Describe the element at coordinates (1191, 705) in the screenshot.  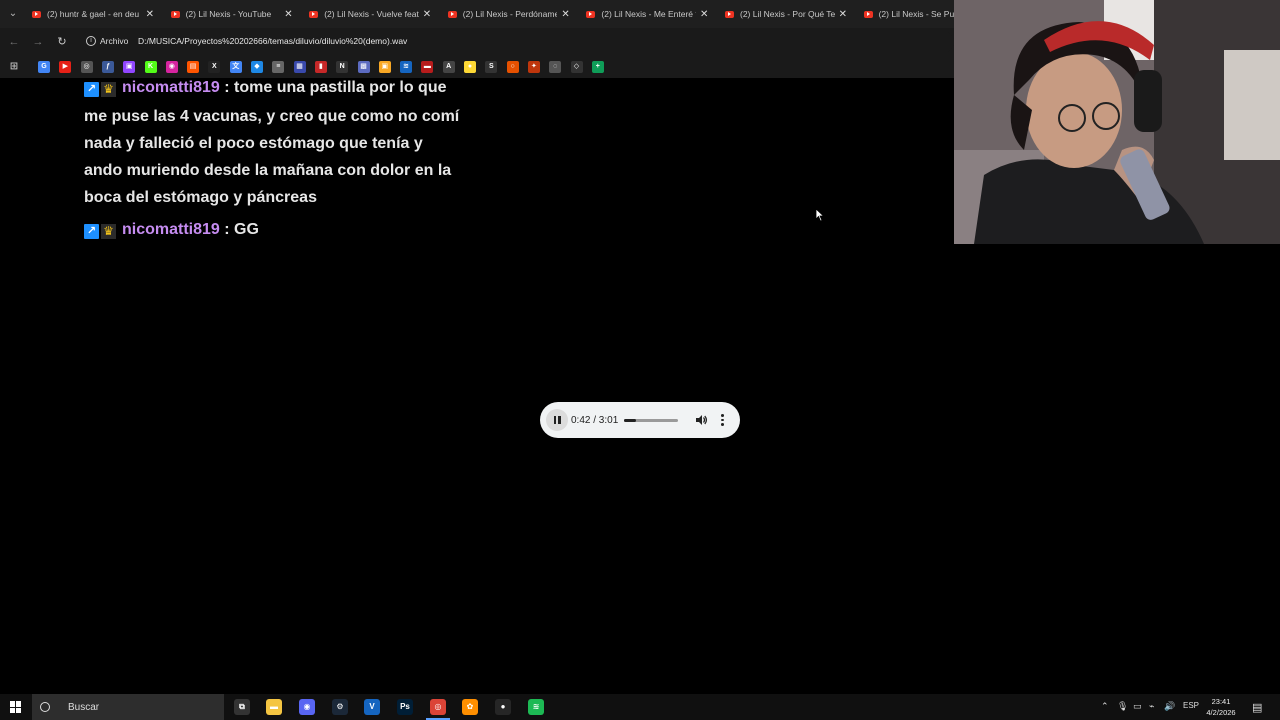
I see `language-indicator: ESP` at that location.